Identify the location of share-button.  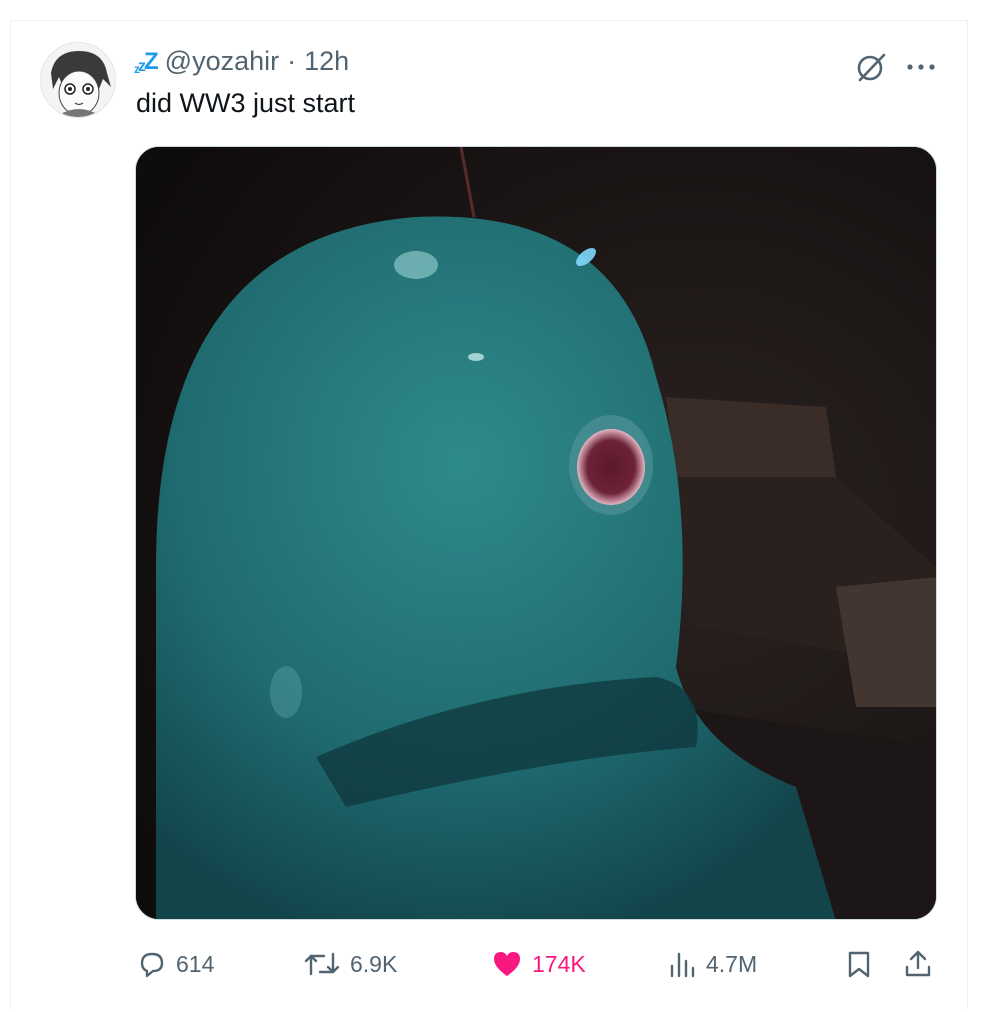
(918, 964).